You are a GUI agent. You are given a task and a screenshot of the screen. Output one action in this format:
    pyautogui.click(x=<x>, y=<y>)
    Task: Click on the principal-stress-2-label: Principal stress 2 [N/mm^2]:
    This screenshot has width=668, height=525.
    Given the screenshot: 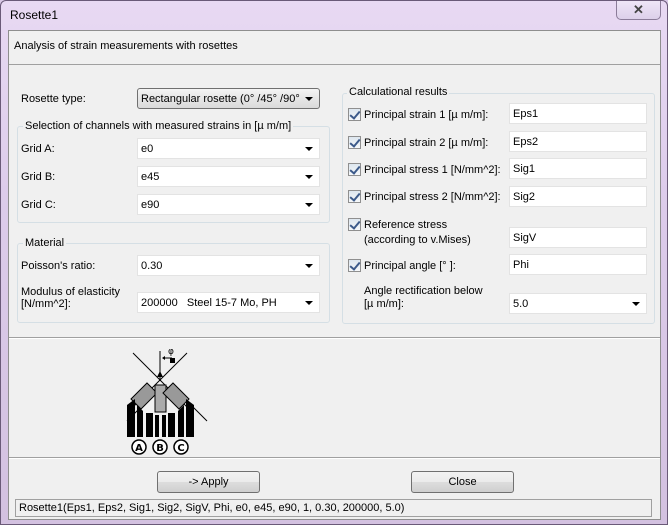 What is the action you would take?
    pyautogui.click(x=432, y=197)
    